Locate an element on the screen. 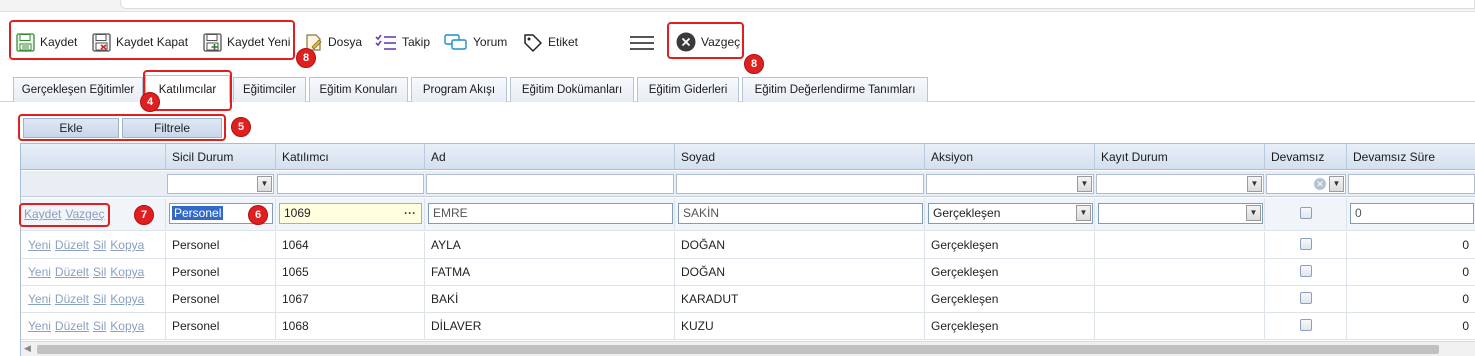  header-katilimci: Katılımcı is located at coordinates (350, 157).